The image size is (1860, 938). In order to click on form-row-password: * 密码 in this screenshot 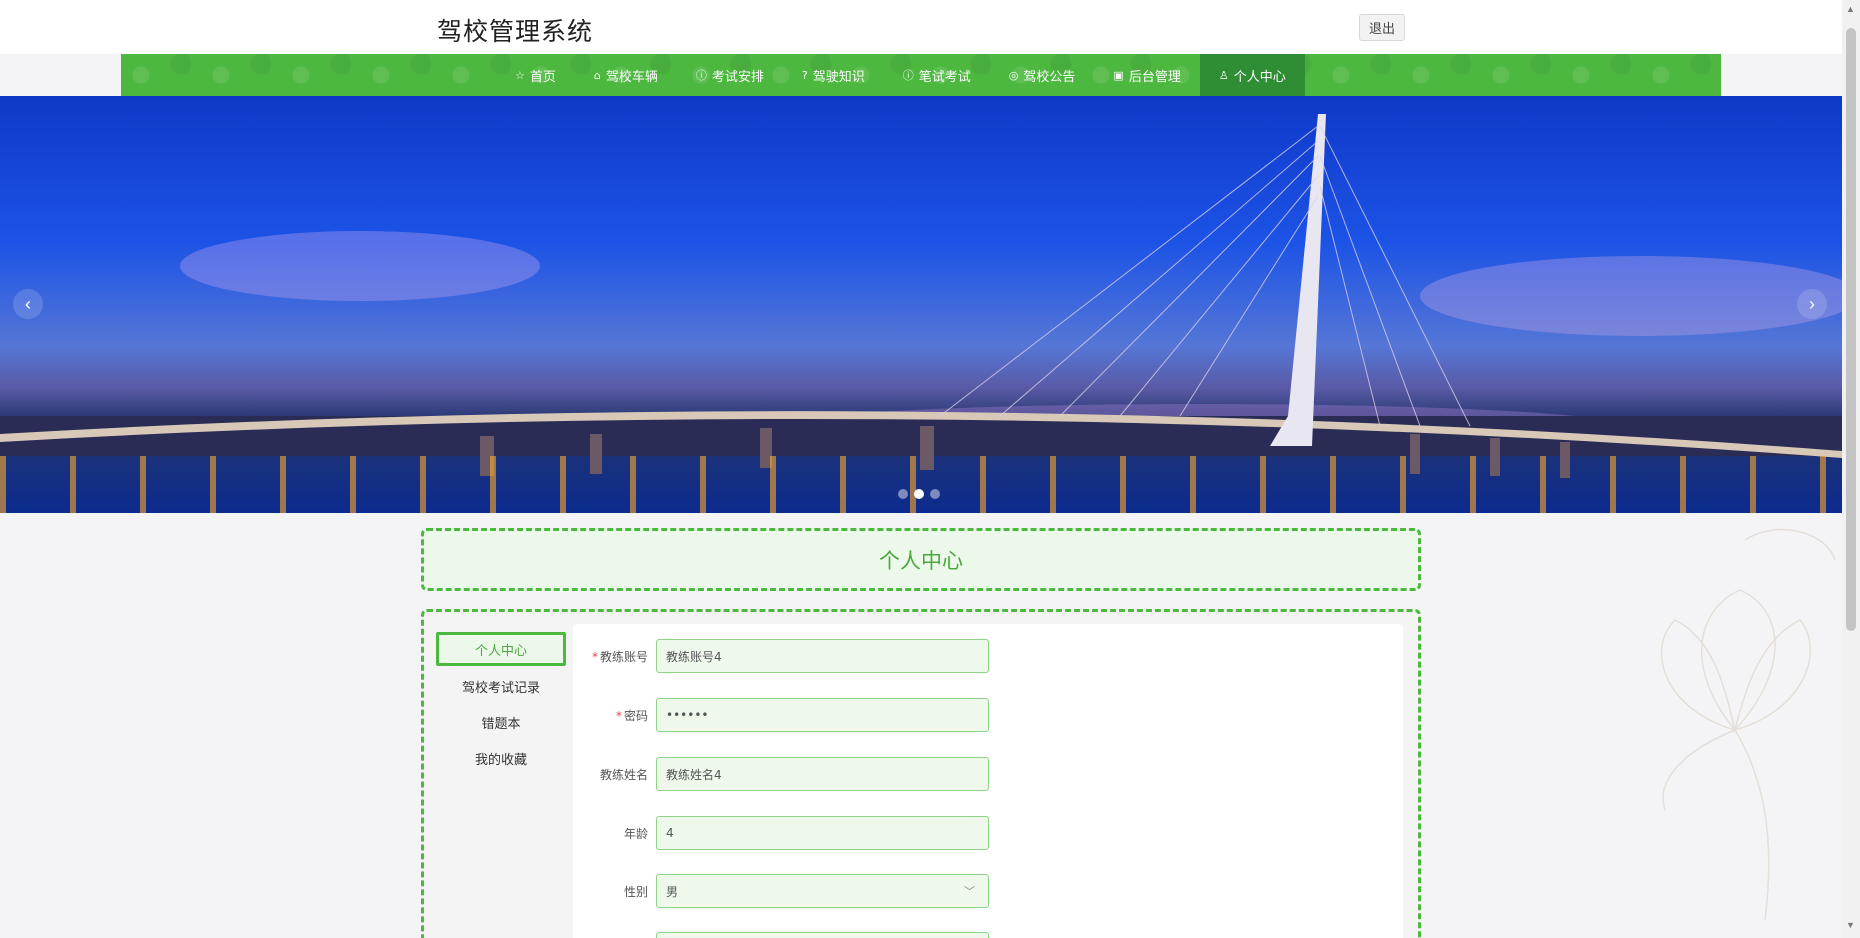, I will do `click(988, 715)`.